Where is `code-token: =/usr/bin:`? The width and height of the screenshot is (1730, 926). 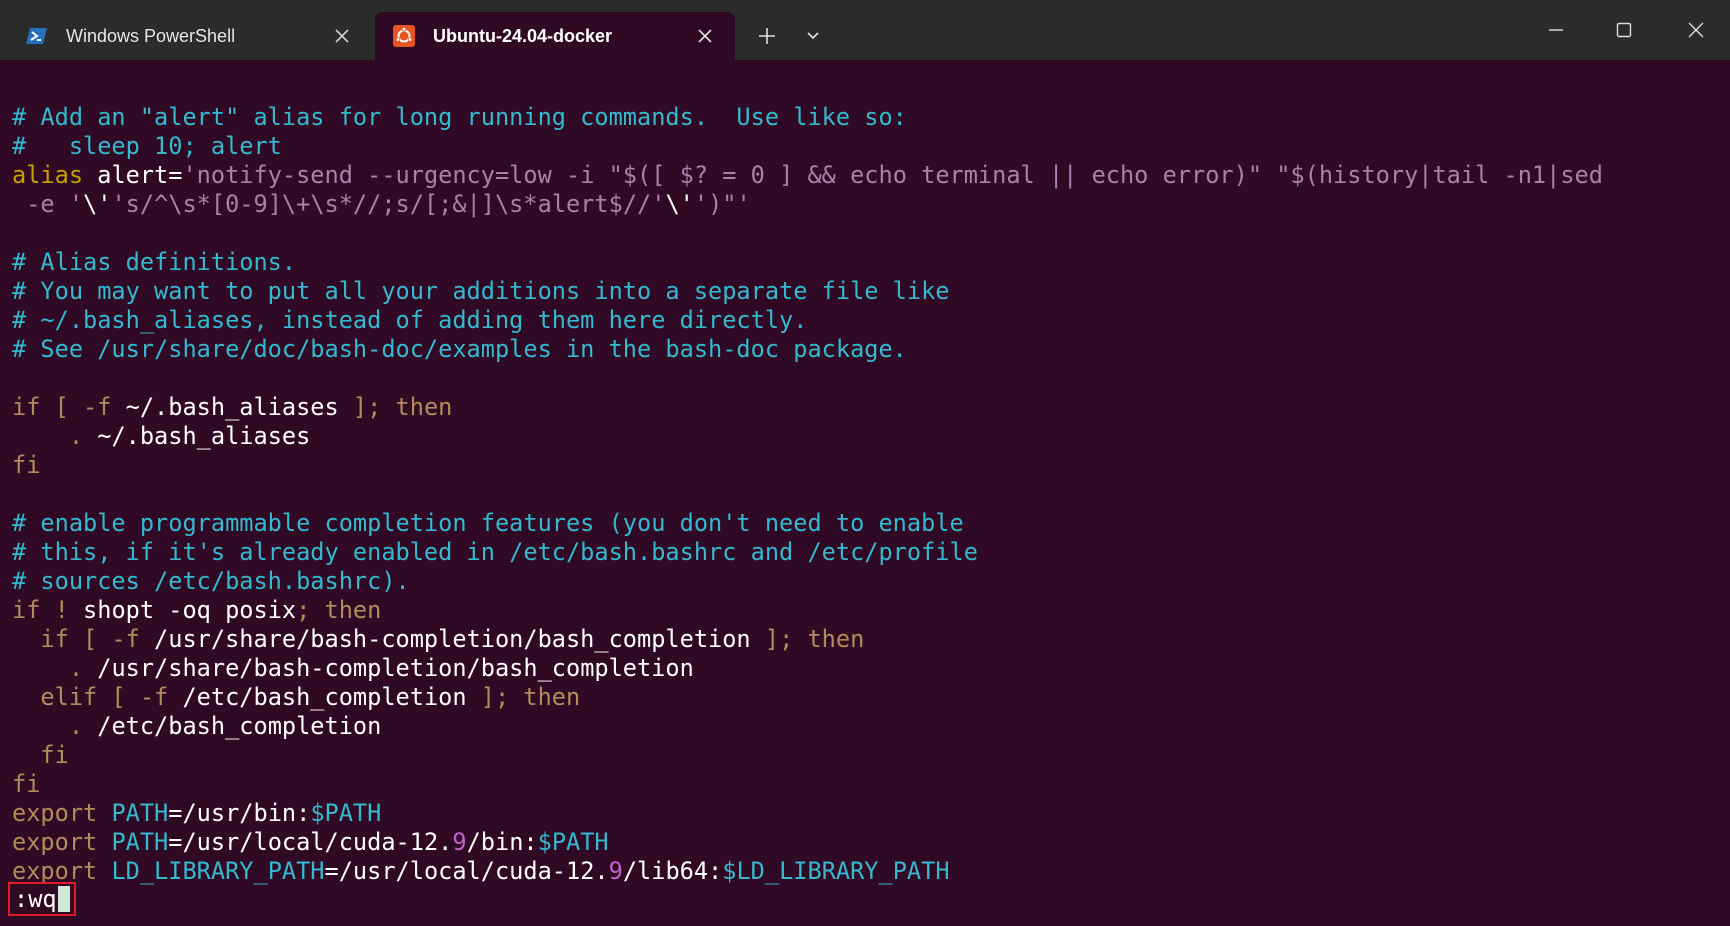
code-token: =/usr/bin: is located at coordinates (239, 813).